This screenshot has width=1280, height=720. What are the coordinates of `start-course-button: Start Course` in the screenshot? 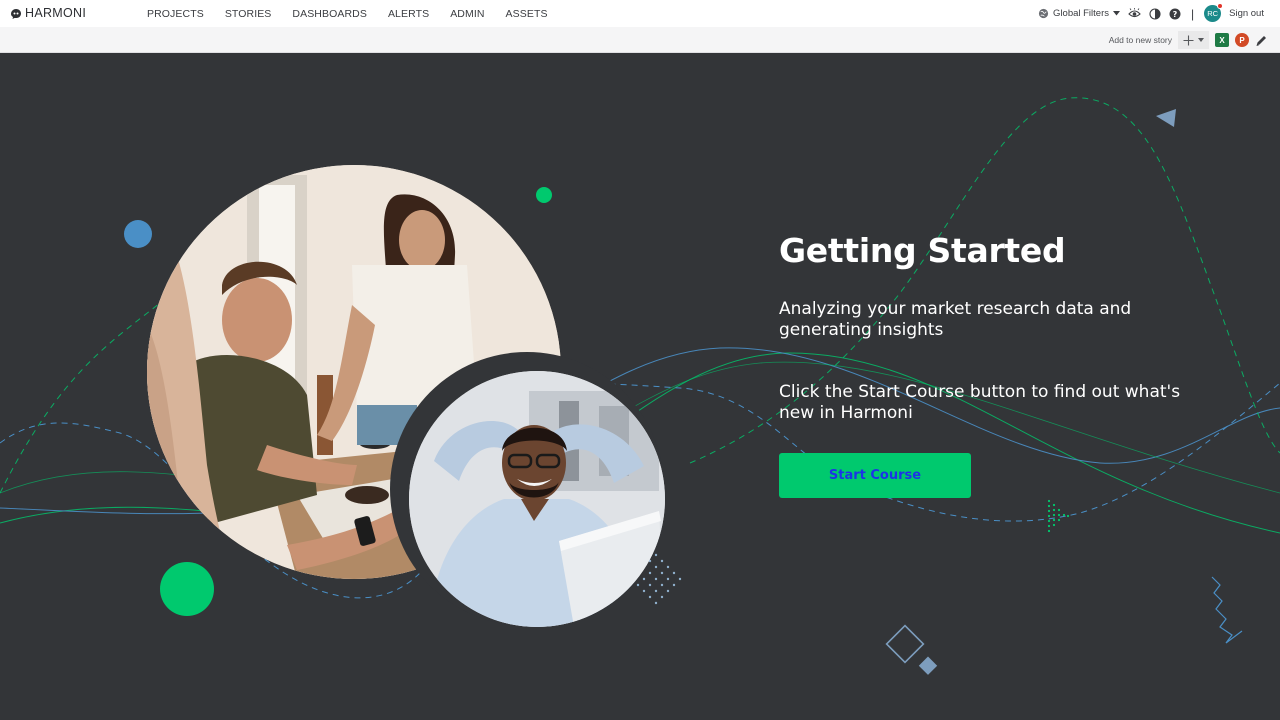 It's located at (875, 475).